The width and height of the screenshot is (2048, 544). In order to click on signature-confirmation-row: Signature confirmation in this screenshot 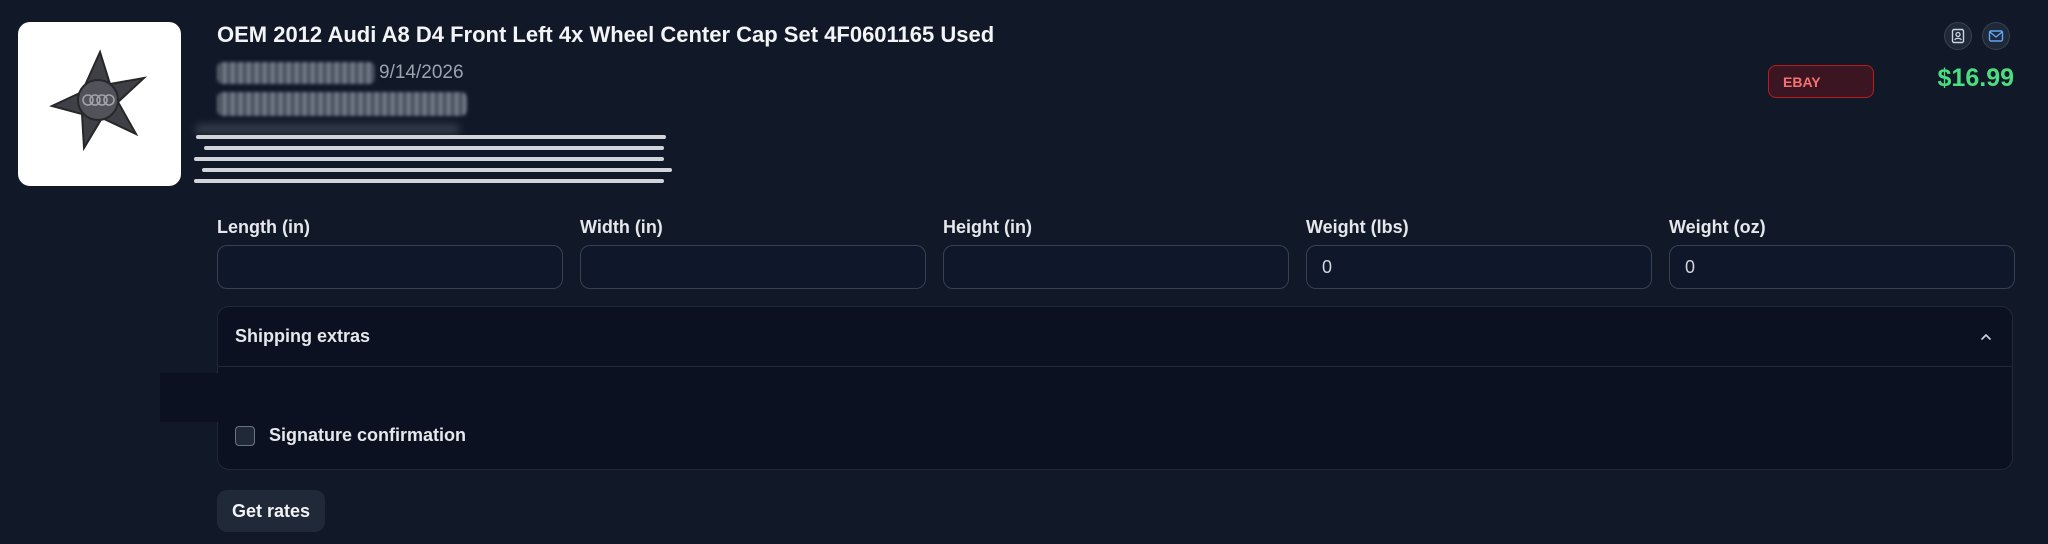, I will do `click(350, 435)`.